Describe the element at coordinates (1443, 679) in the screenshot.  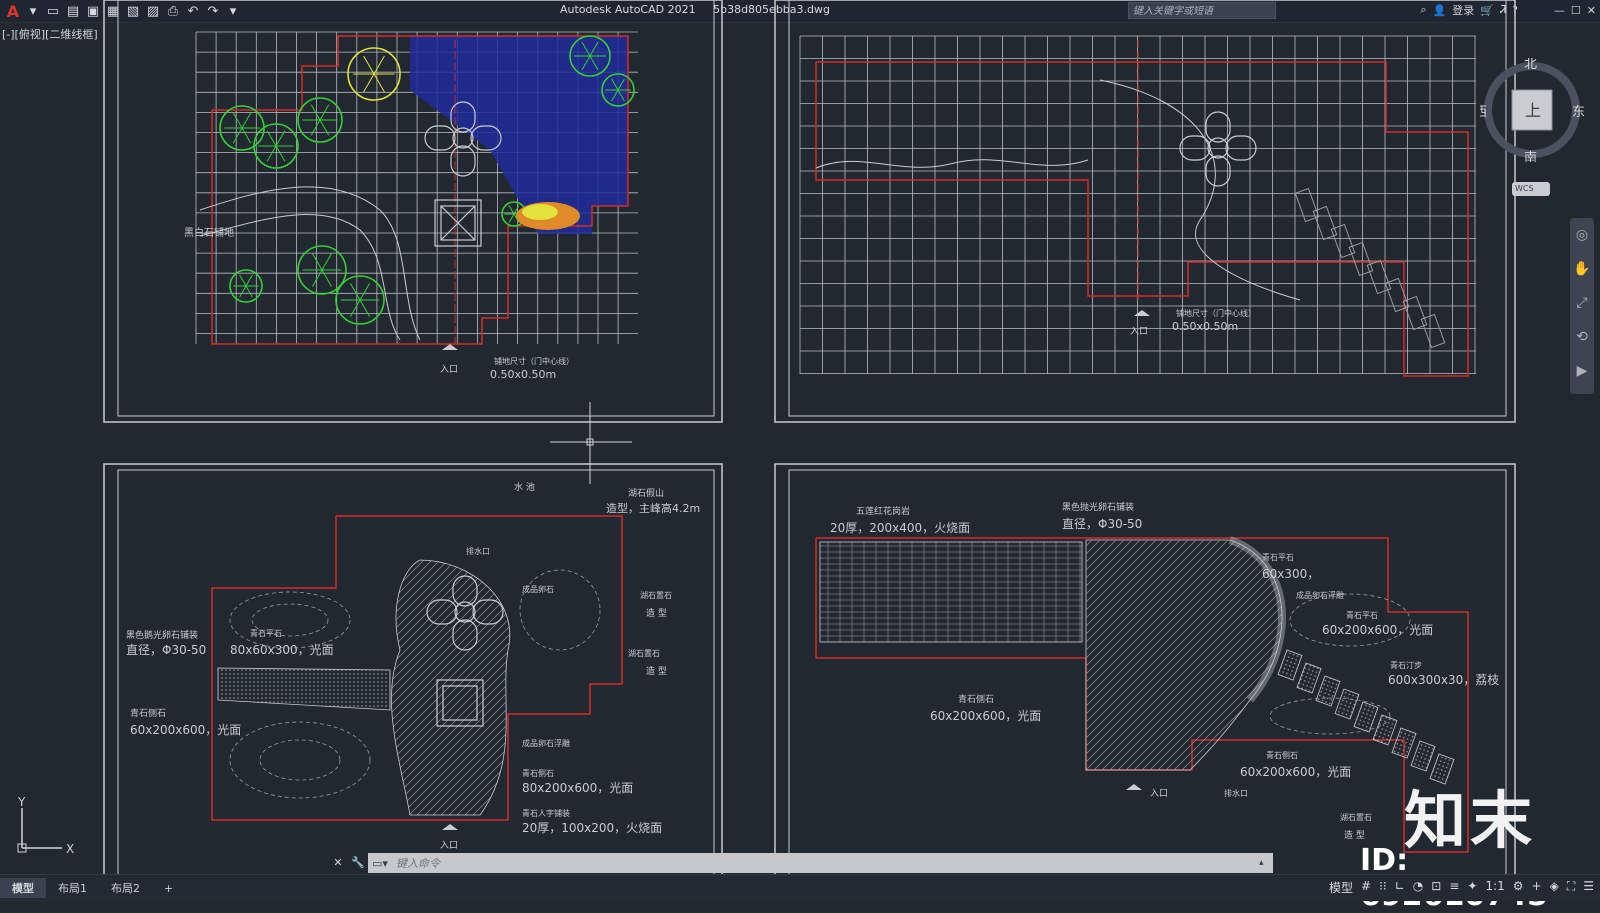
I see `d4-label-right3-val: 600x300x30，荔枝` at that location.